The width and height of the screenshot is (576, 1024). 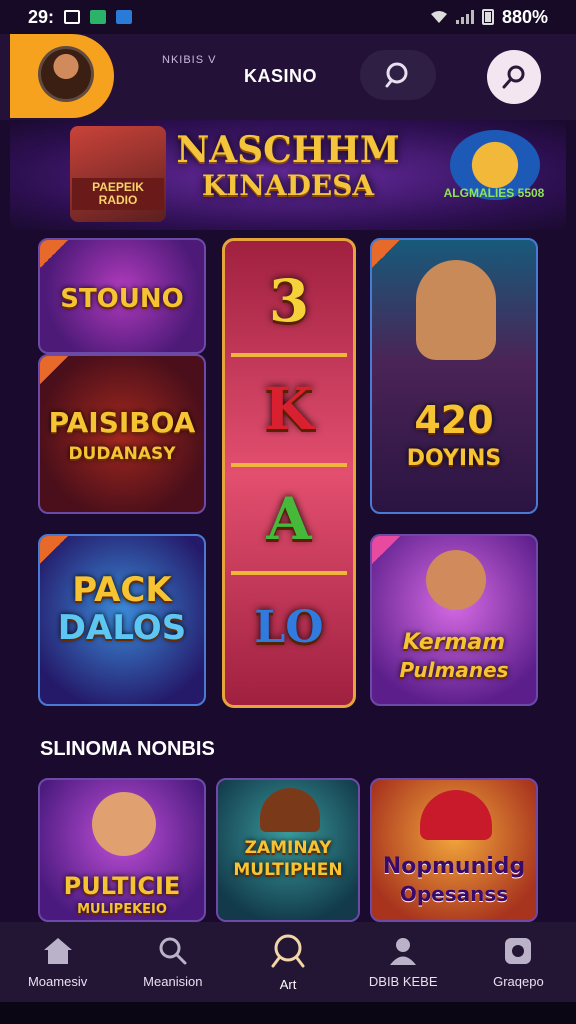 I want to click on nav-label: Meanision, so click(x=173, y=981).